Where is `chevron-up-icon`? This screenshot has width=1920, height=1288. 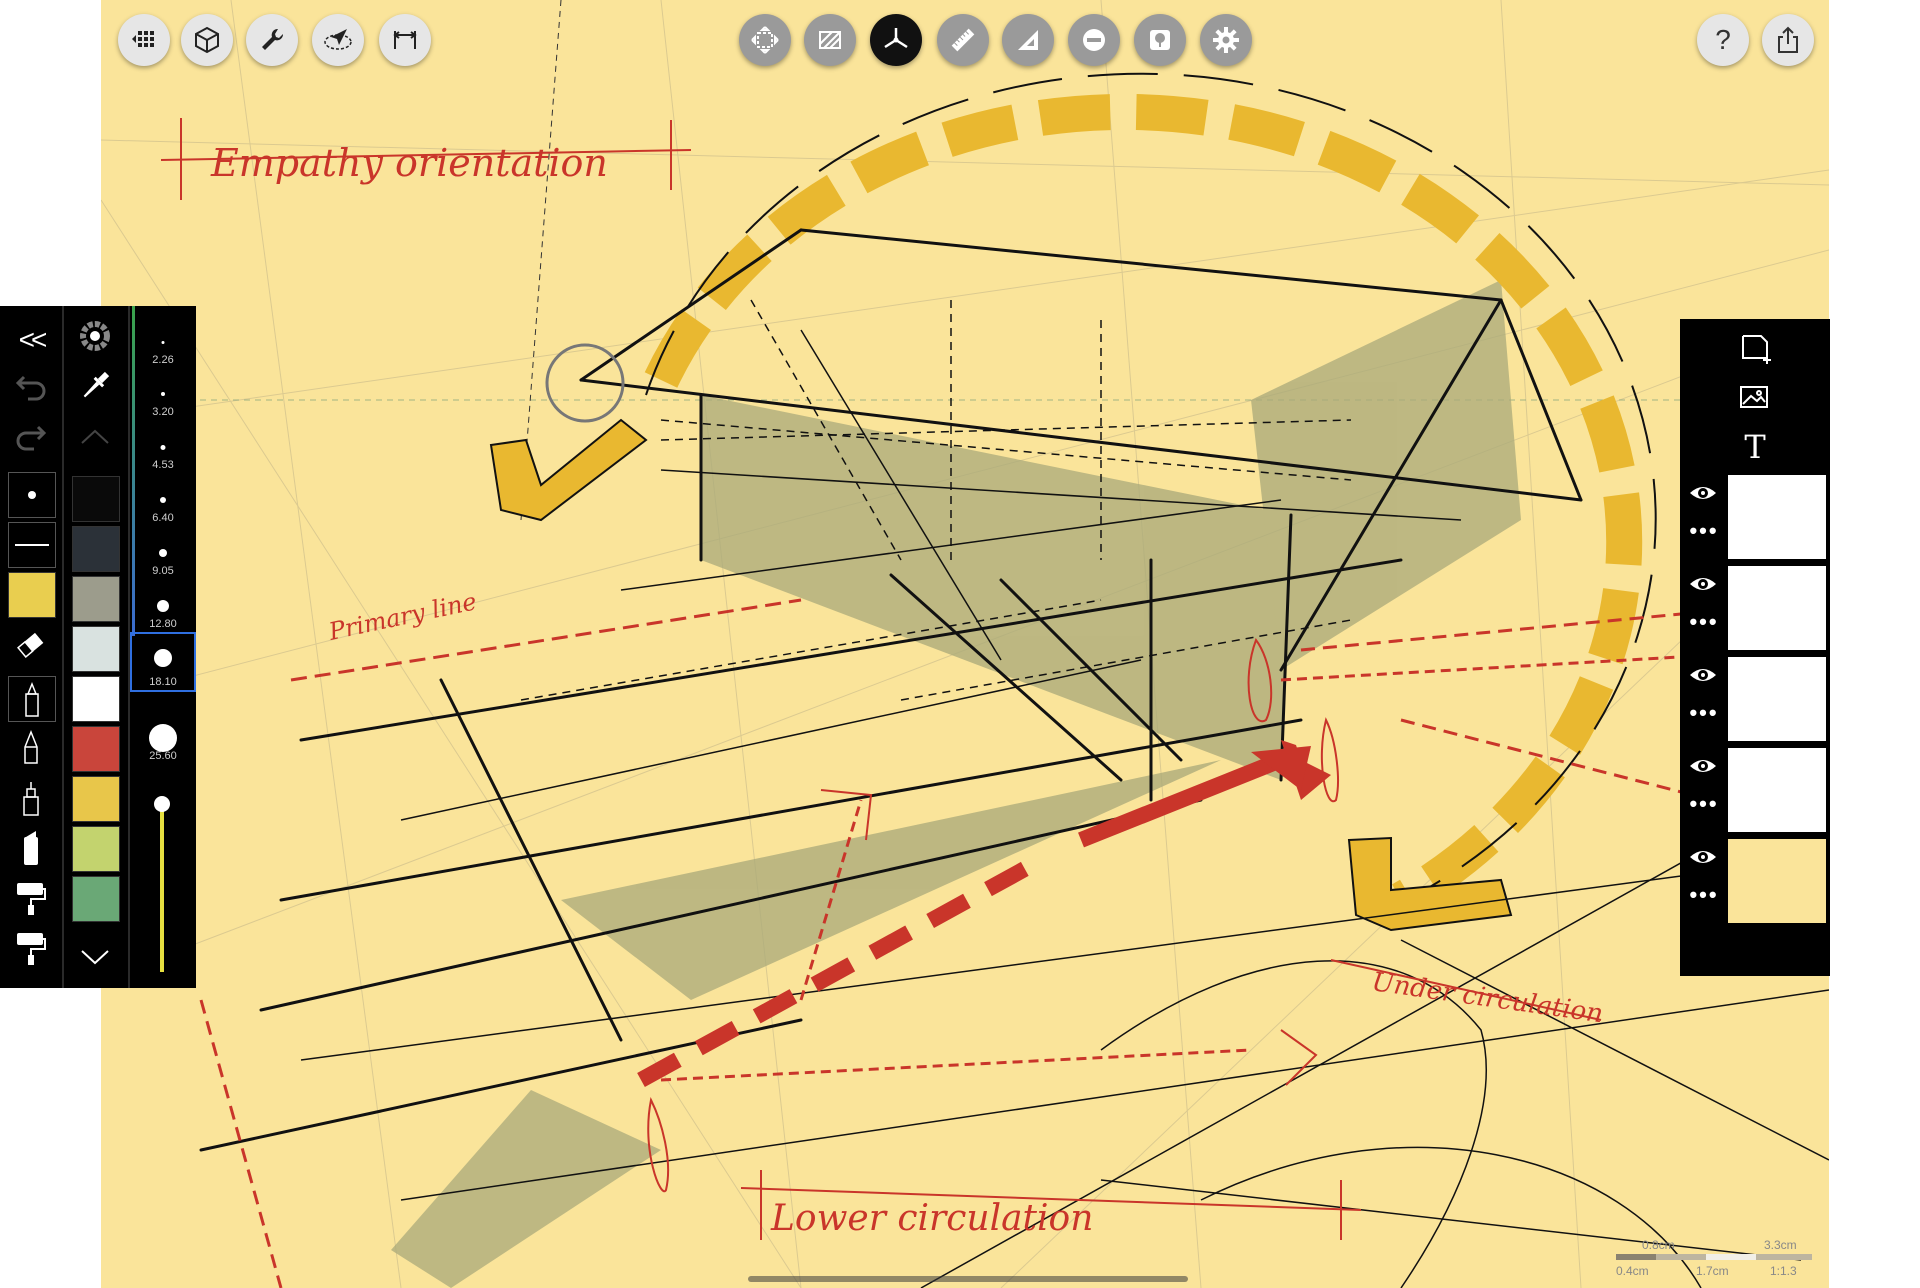 chevron-up-icon is located at coordinates (95, 436).